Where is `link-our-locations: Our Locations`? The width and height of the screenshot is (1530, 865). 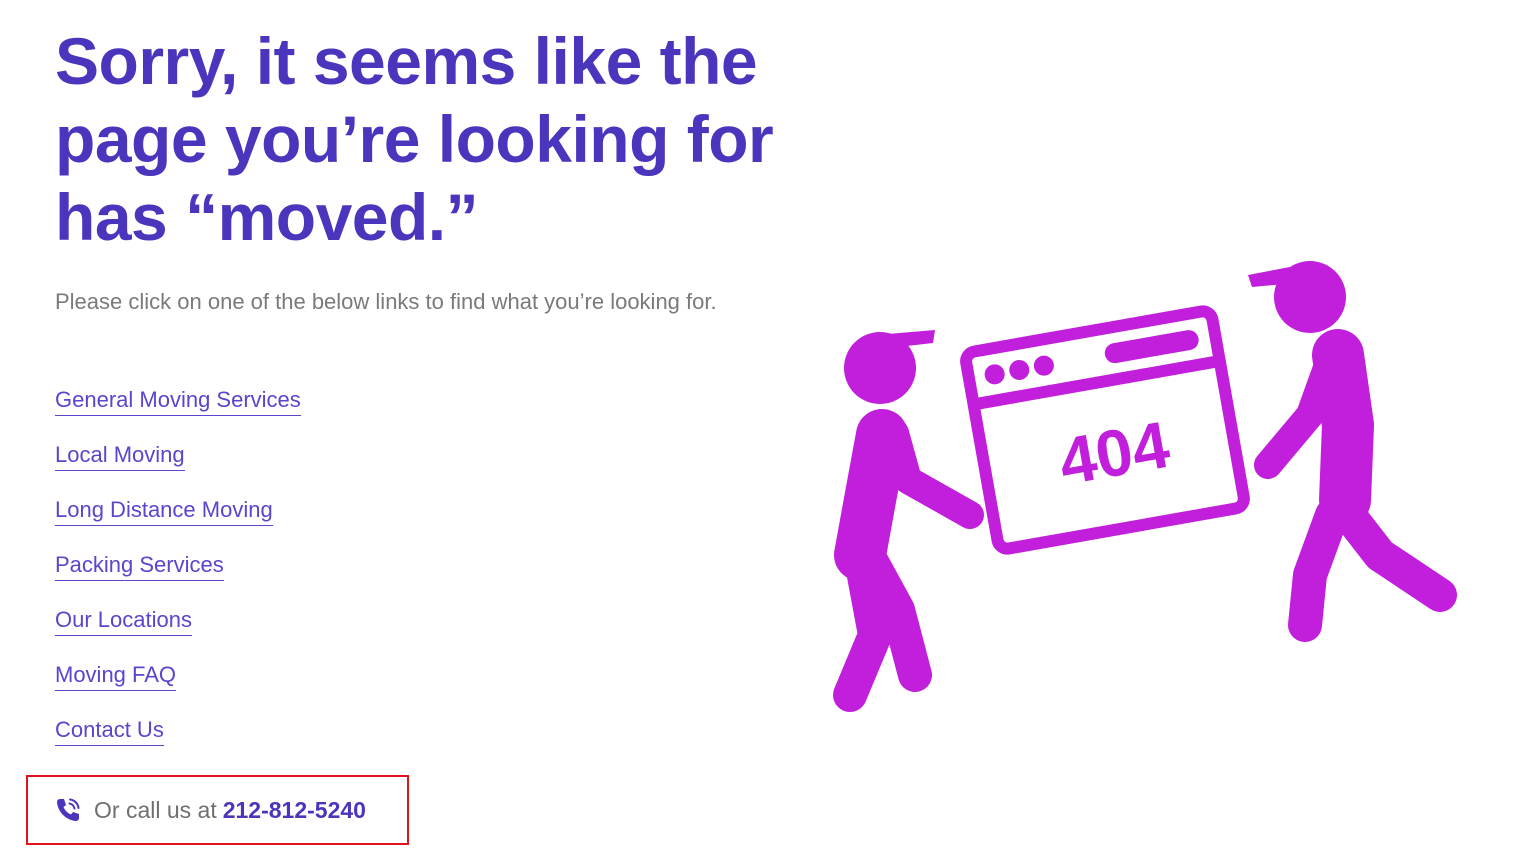
link-our-locations: Our Locations is located at coordinates (123, 621).